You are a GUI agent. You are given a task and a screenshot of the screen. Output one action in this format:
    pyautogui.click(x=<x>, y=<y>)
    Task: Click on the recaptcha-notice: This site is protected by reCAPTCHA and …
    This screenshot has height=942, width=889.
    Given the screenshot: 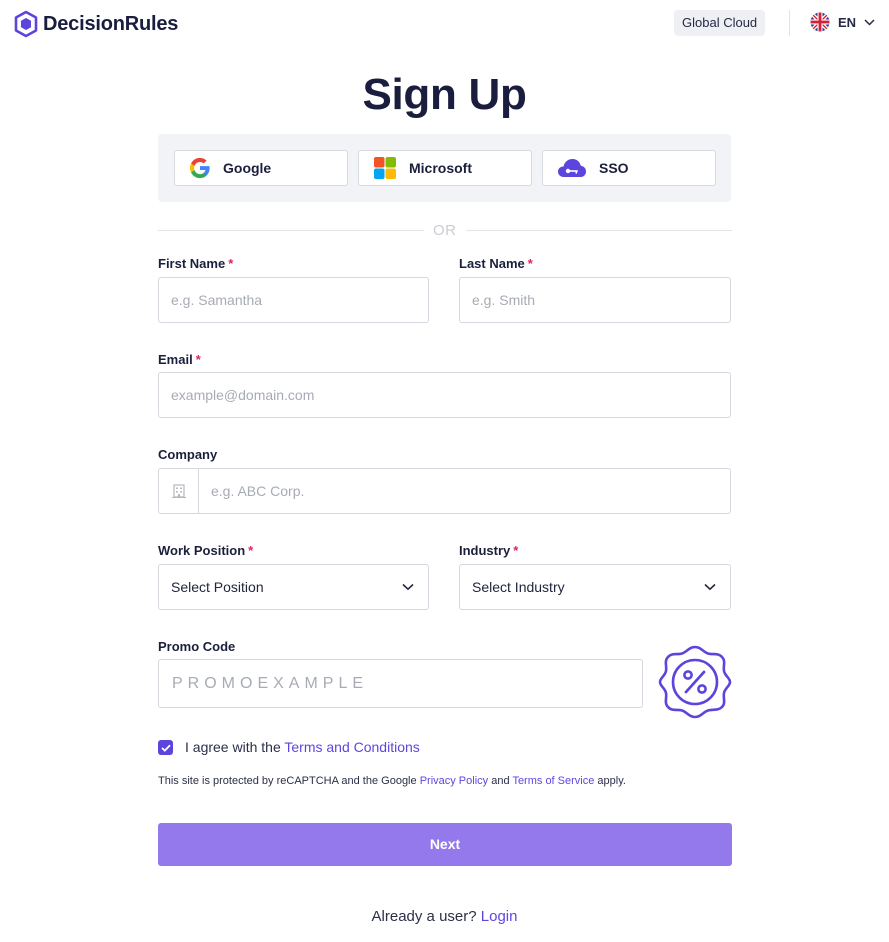 What is the action you would take?
    pyautogui.click(x=392, y=781)
    